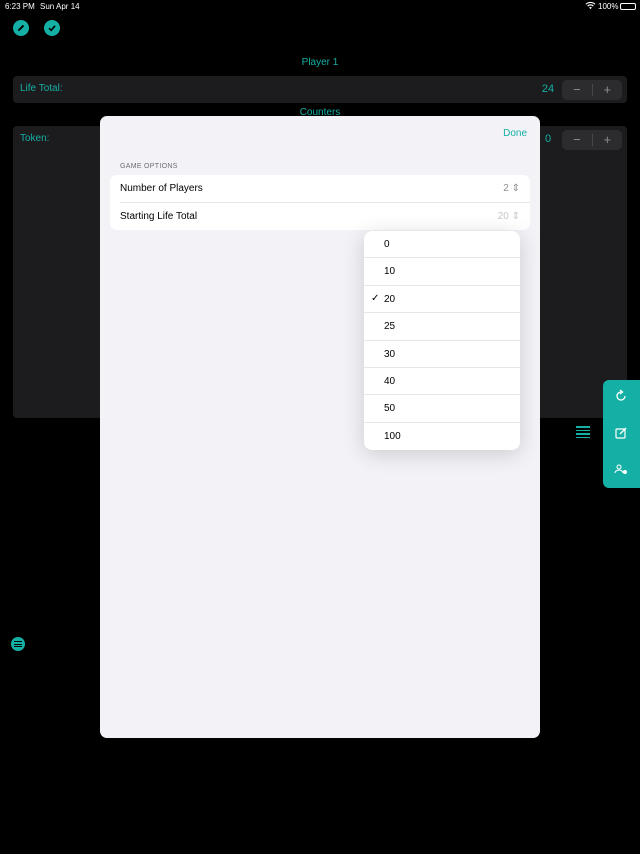 This screenshot has height=854, width=640. Describe the element at coordinates (621, 396) in the screenshot. I see `reset-icon` at that location.